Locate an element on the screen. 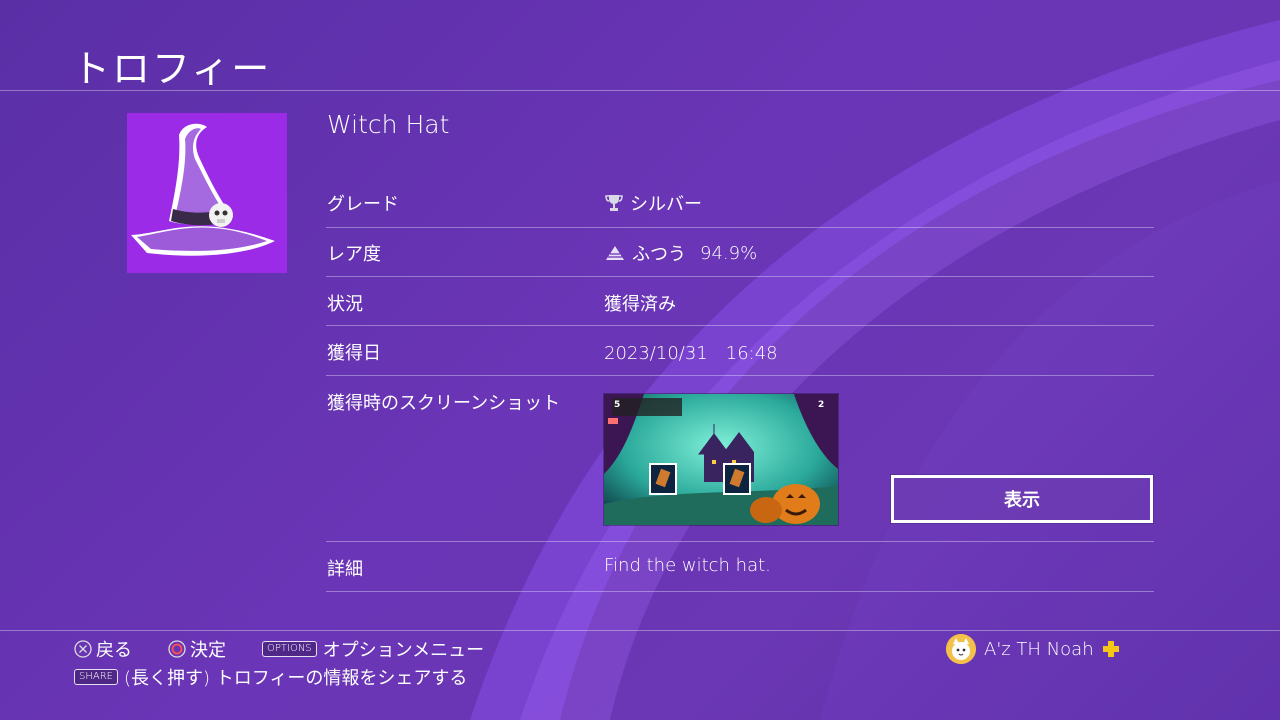 This screenshot has width=1280, height=720. screenshot-thumbnail: 5 2 is located at coordinates (721, 459).